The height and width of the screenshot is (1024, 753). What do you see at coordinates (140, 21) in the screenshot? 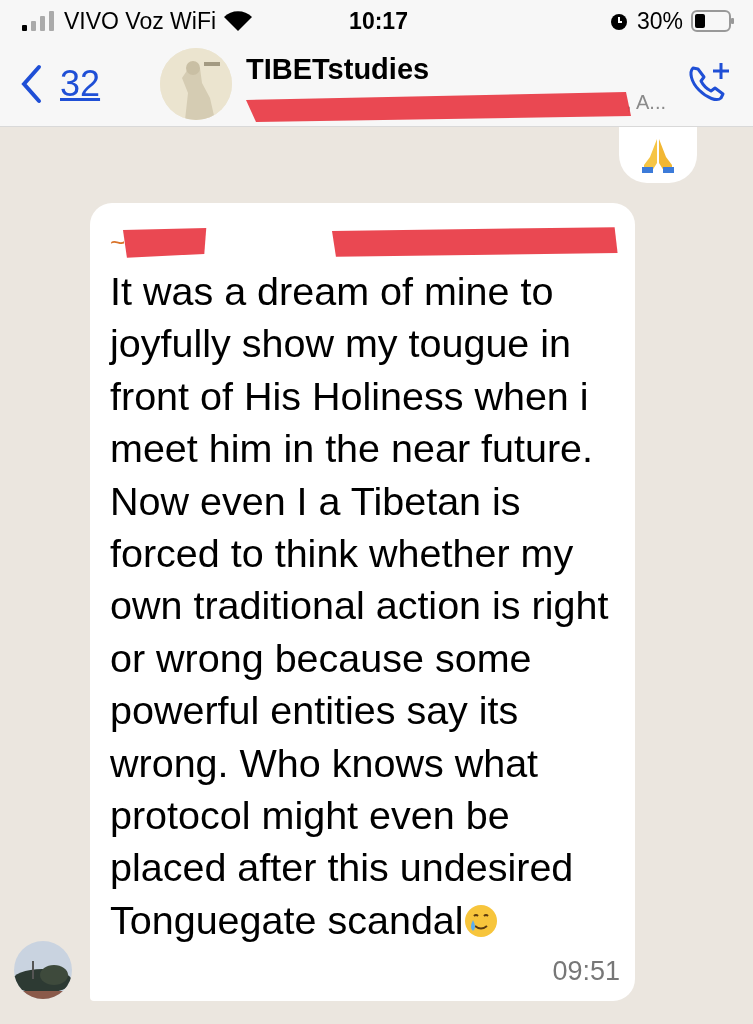
I see `carrier-name: VIVO Voz WiFi` at bounding box center [140, 21].